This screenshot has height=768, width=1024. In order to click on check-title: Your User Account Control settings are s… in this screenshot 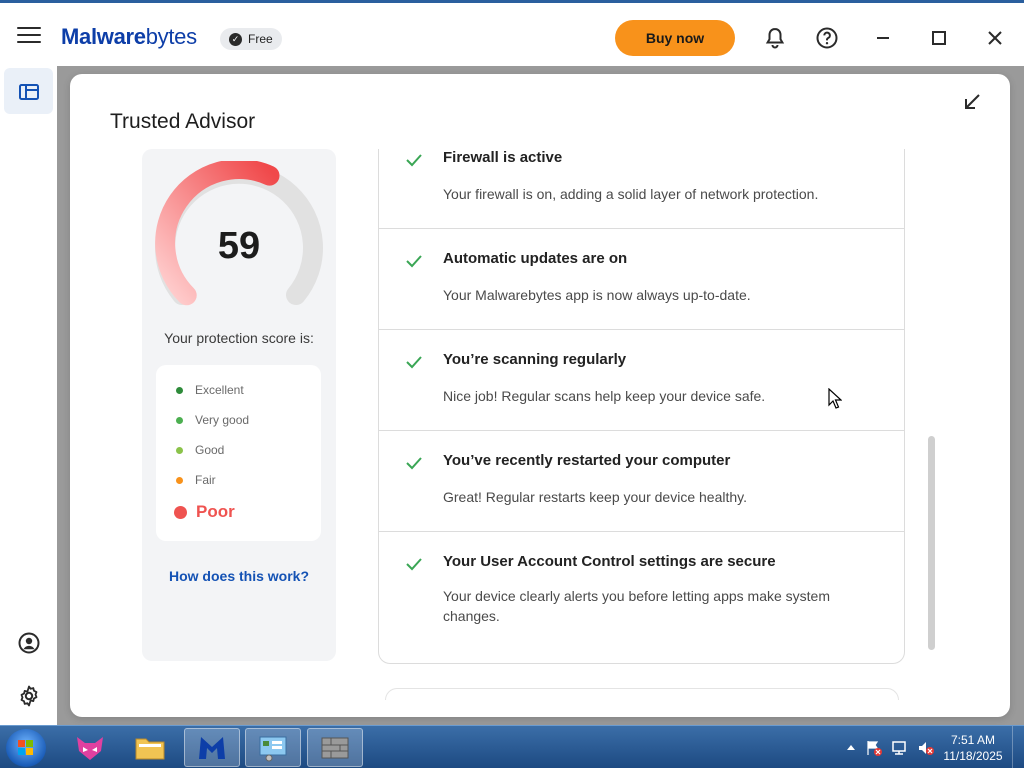, I will do `click(609, 561)`.